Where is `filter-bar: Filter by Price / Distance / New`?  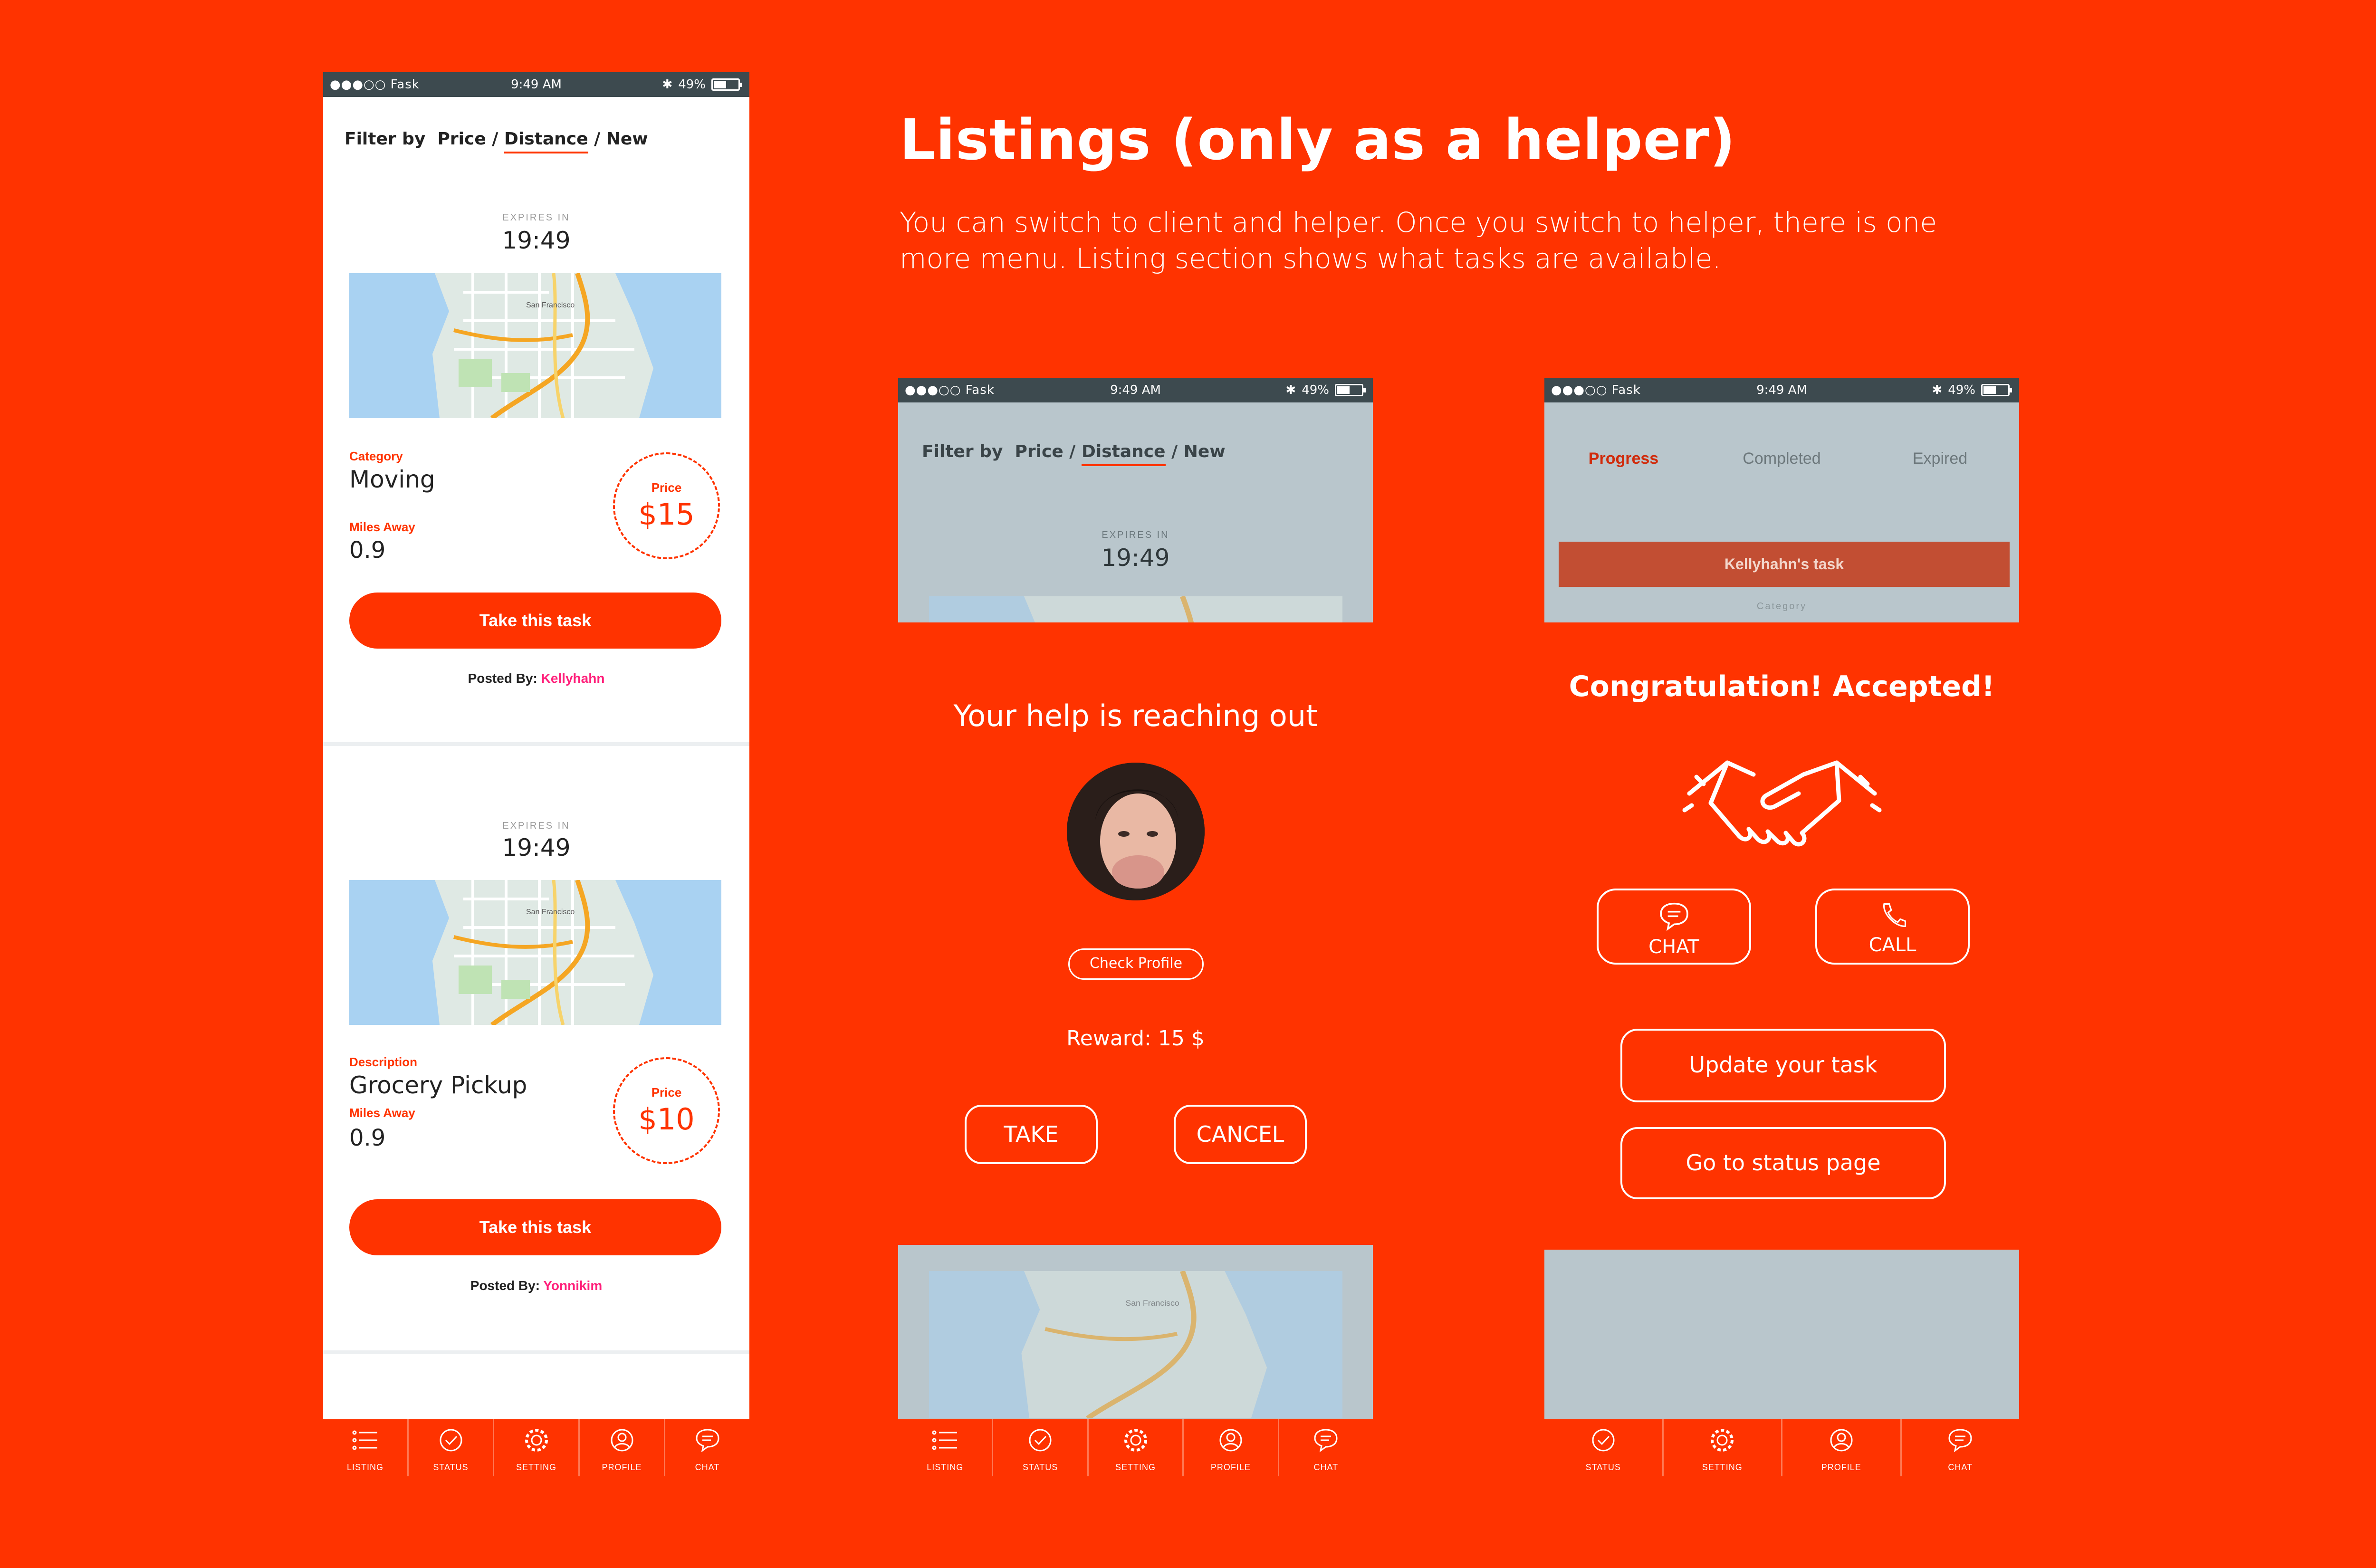 filter-bar: Filter by Price / Distance / New is located at coordinates (496, 139).